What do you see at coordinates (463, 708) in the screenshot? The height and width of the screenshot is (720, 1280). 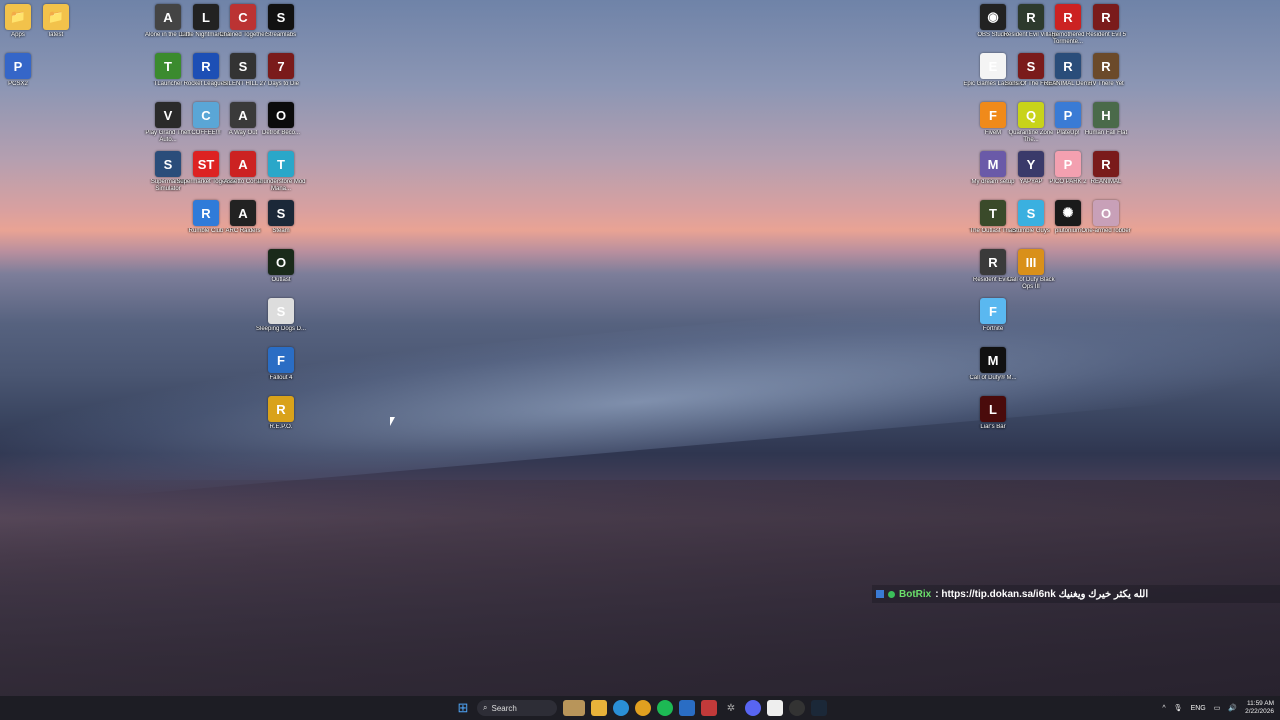 I see `start-icon: ⊞` at bounding box center [463, 708].